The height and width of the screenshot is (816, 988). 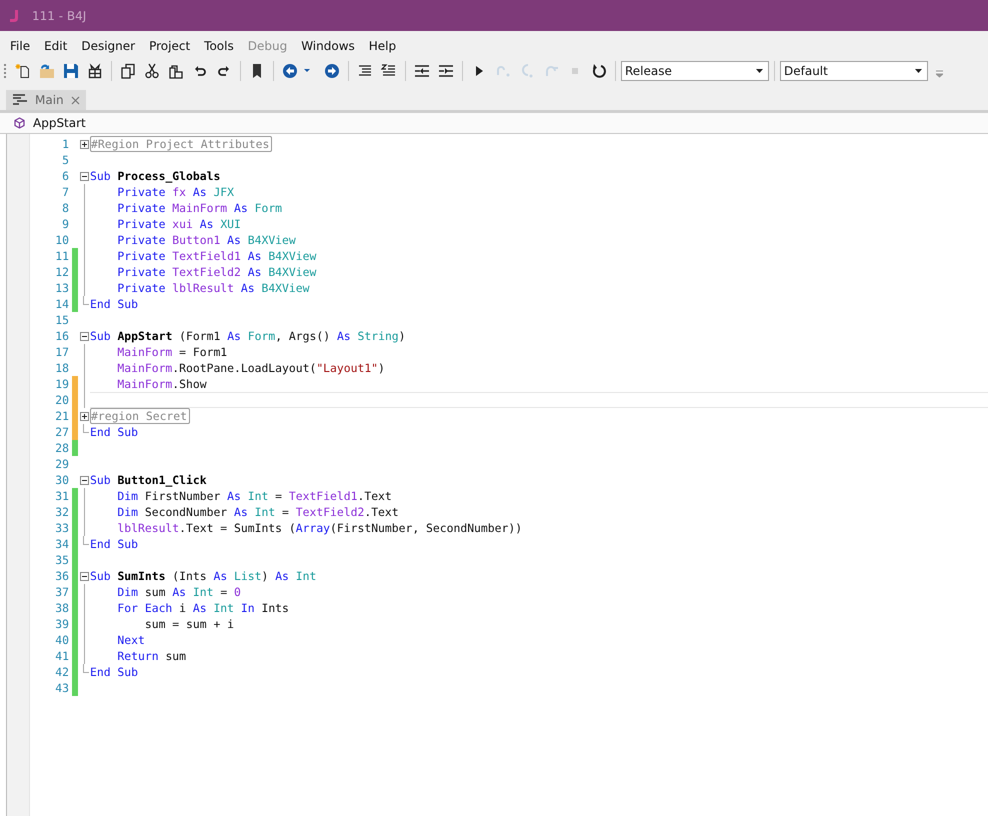 What do you see at coordinates (55, 46) in the screenshot?
I see `menu-item: Edit` at bounding box center [55, 46].